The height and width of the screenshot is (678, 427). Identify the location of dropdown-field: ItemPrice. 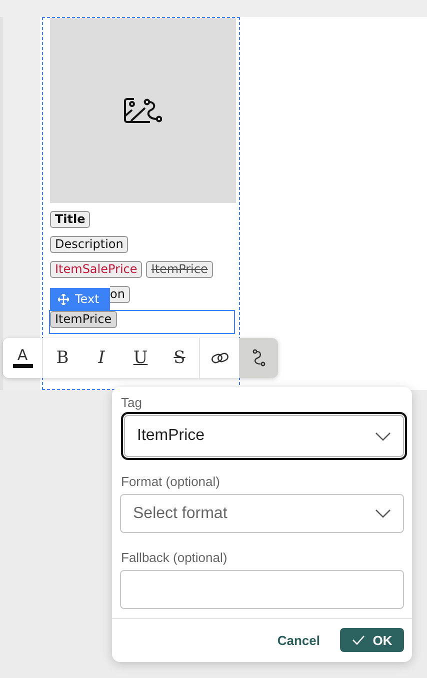
(264, 436).